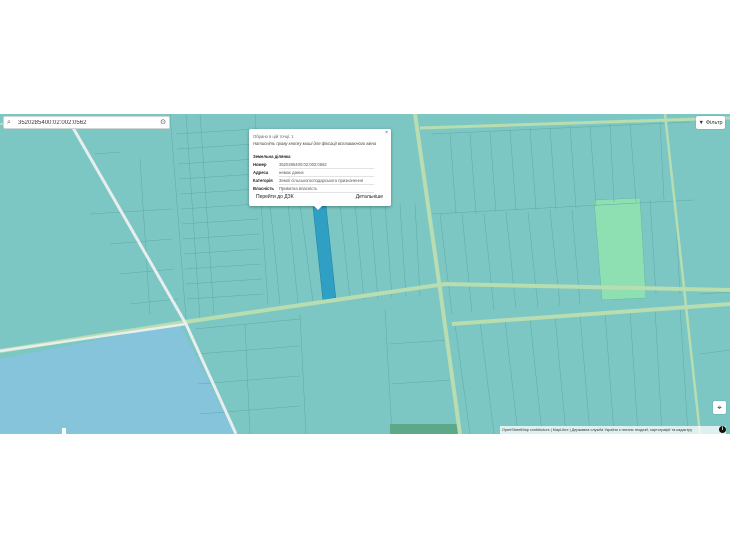 The height and width of the screenshot is (547, 730). What do you see at coordinates (620, 249) in the screenshot?
I see `highlight-parcel` at bounding box center [620, 249].